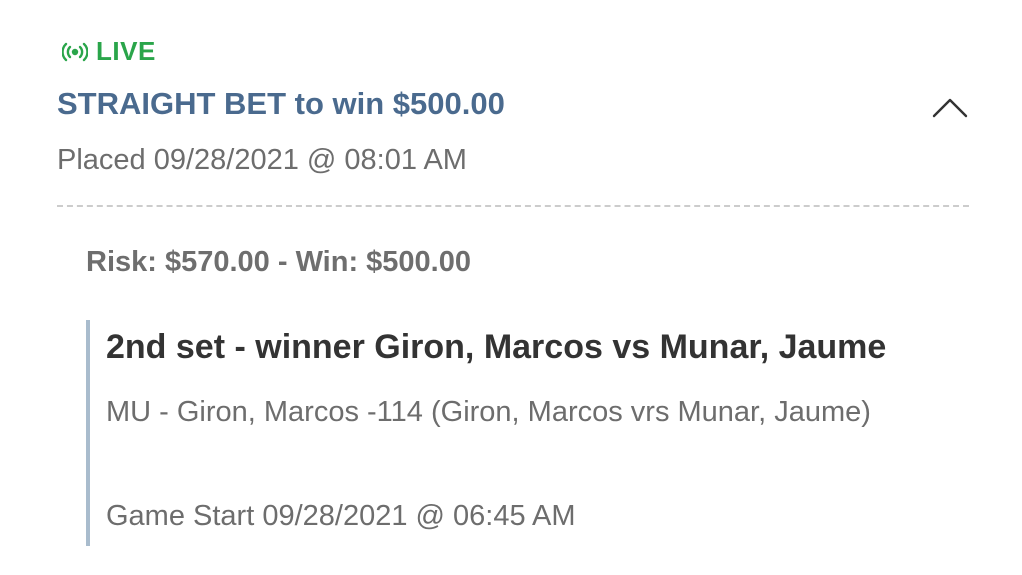  Describe the element at coordinates (126, 51) in the screenshot. I see `live-label: LIVE` at that location.